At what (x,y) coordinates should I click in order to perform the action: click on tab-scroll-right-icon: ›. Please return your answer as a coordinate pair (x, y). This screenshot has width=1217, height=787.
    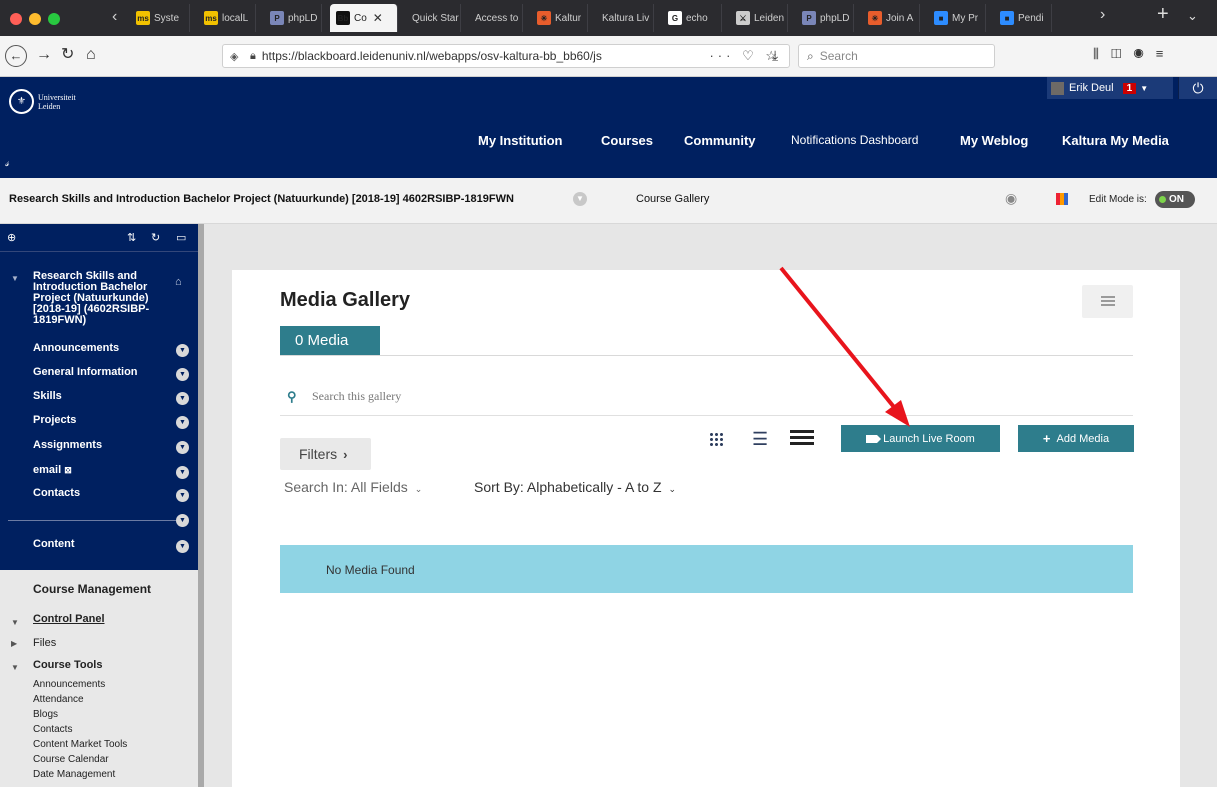
    Looking at the image, I should click on (1102, 15).